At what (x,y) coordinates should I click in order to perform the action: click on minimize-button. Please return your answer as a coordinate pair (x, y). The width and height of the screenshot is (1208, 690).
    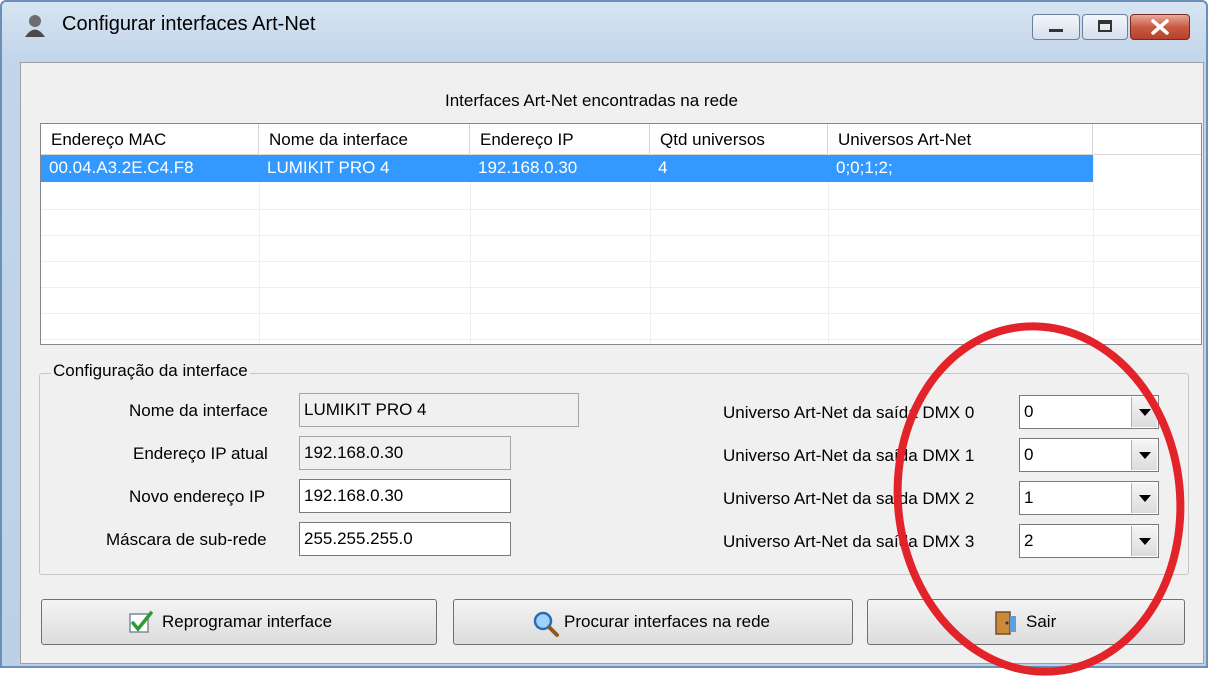
    Looking at the image, I should click on (1056, 27).